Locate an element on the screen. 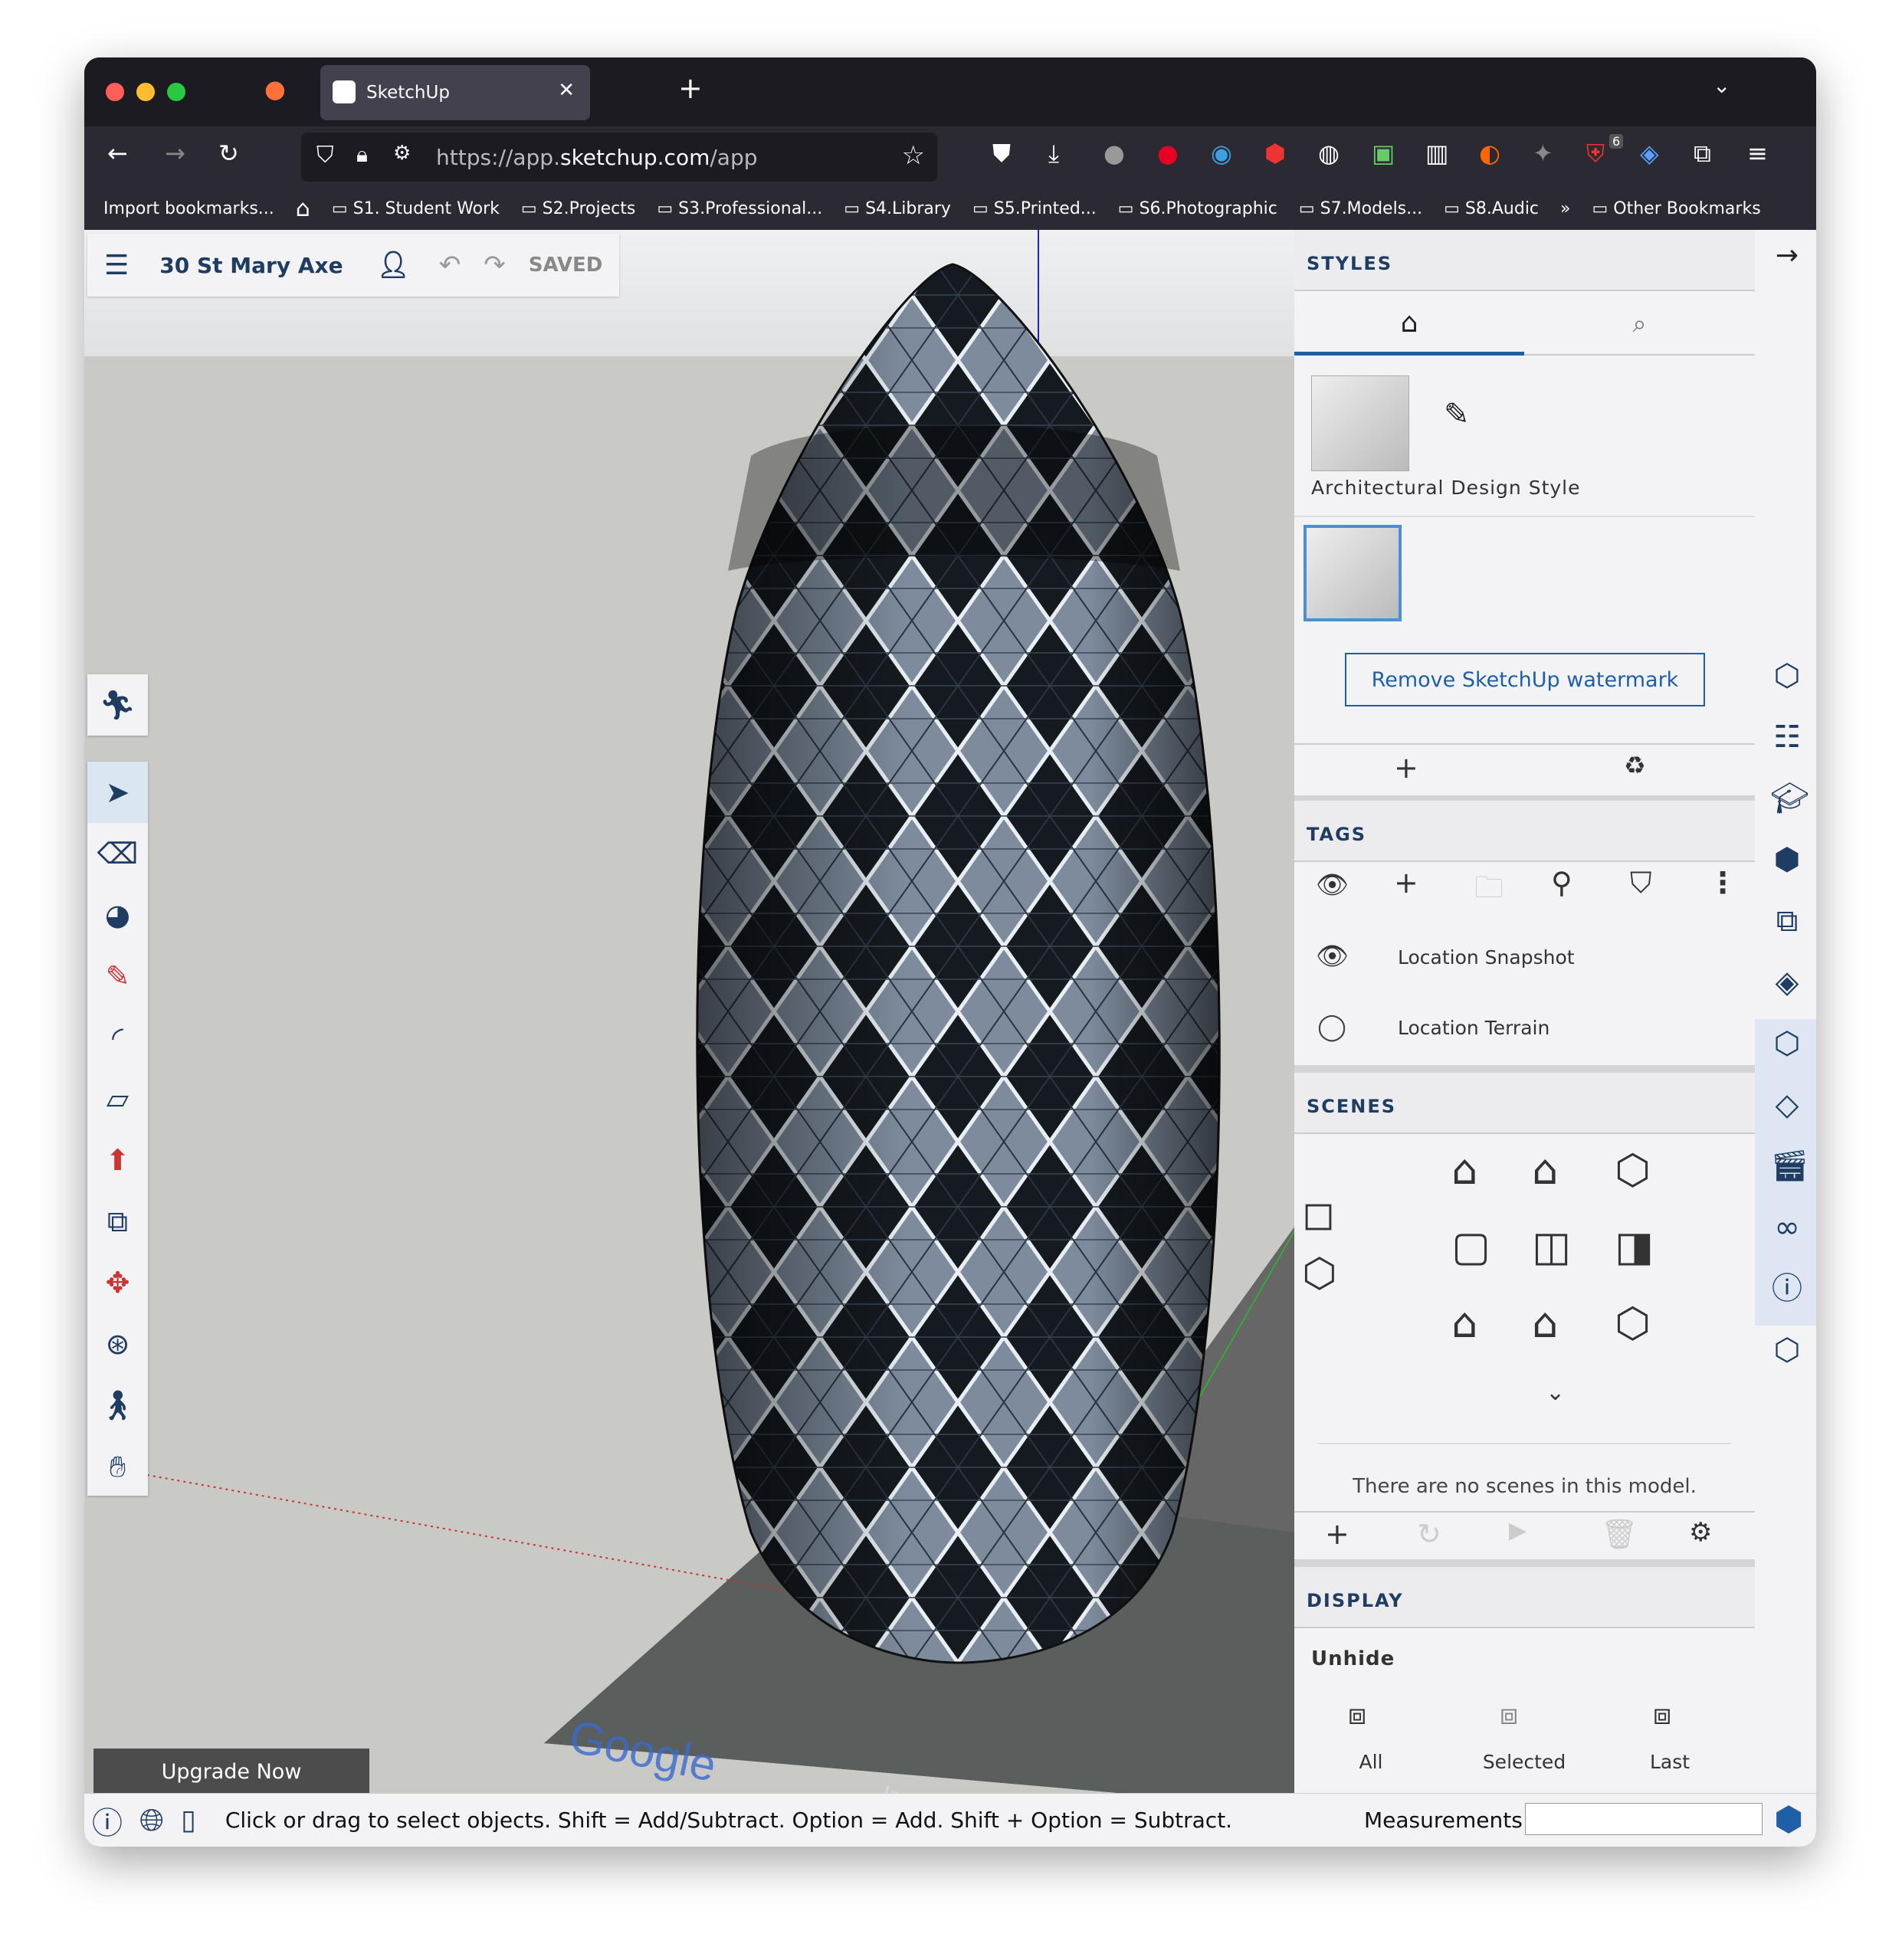  tags-more-options-icon: ⋮ is located at coordinates (1722, 883).